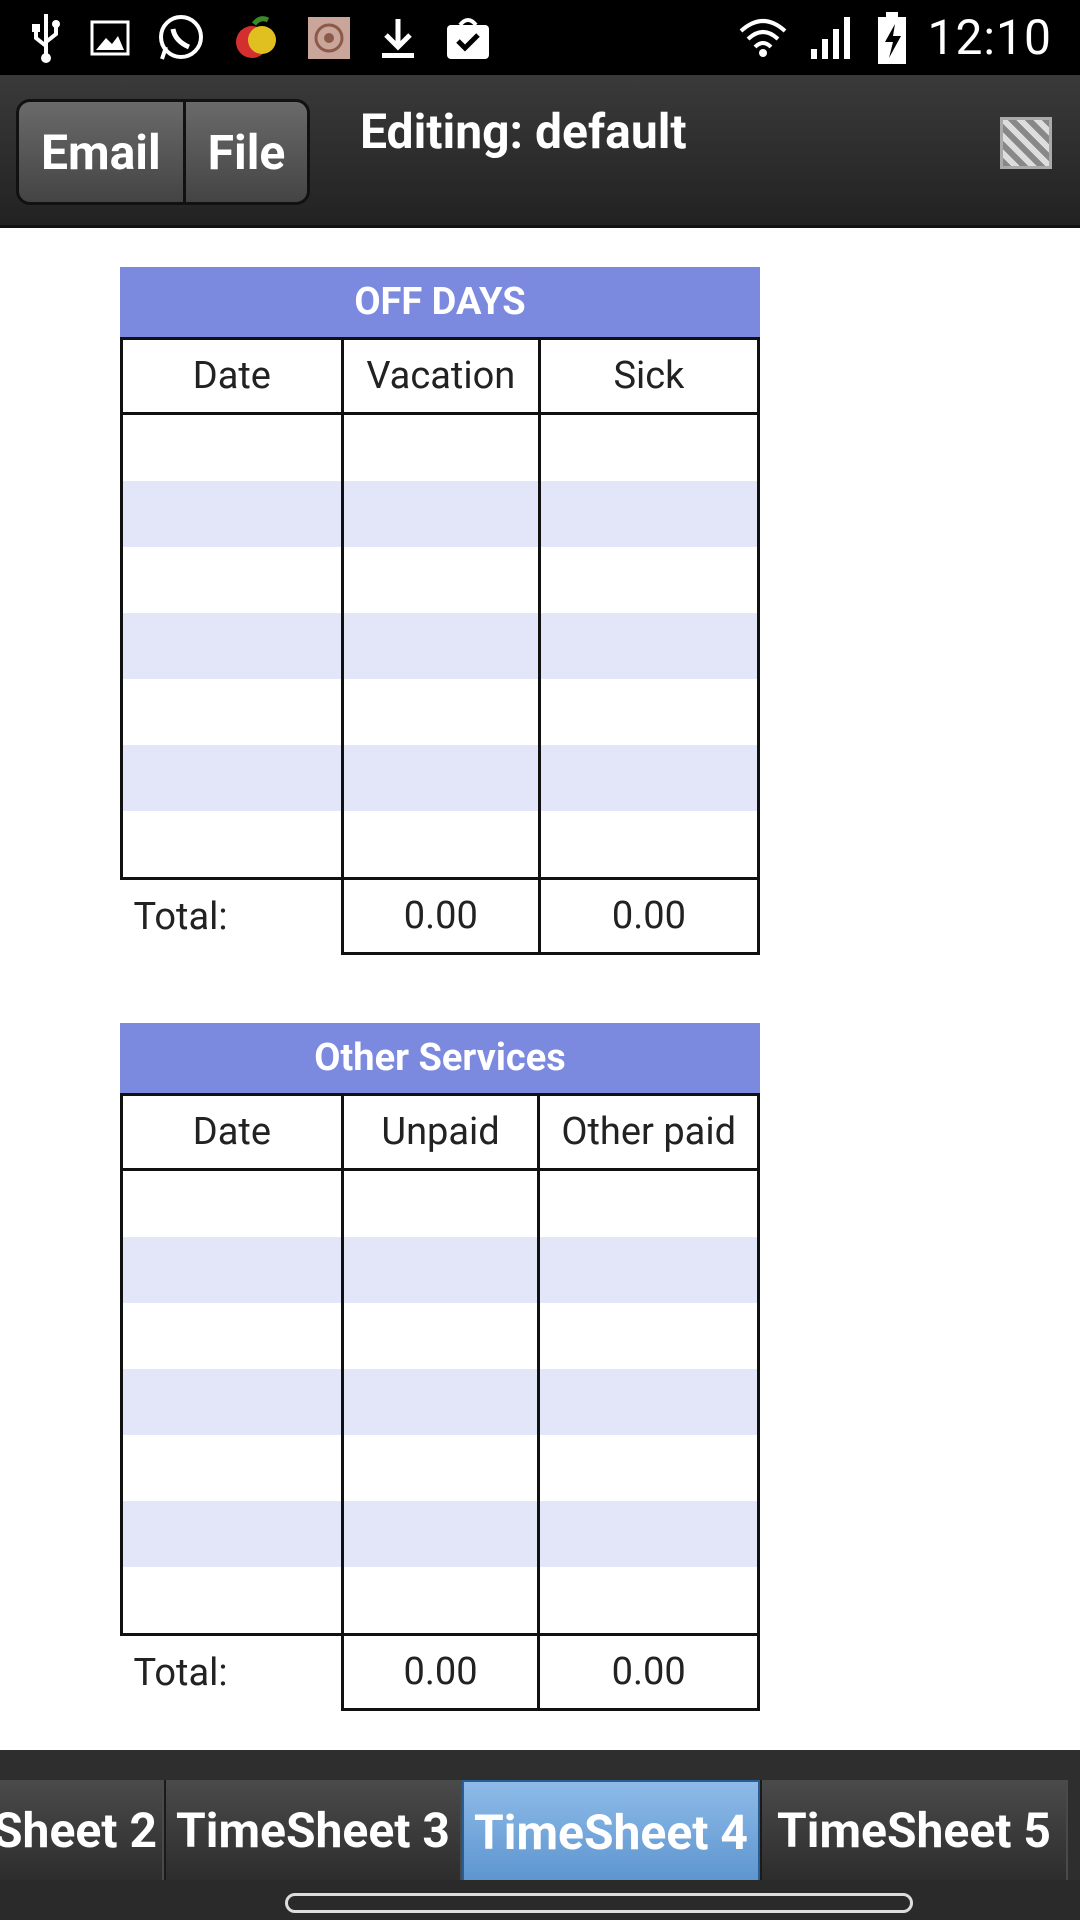 Image resolution: width=1080 pixels, height=1920 pixels. I want to click on action-bar: Email File Editing: default, so click(540, 151).